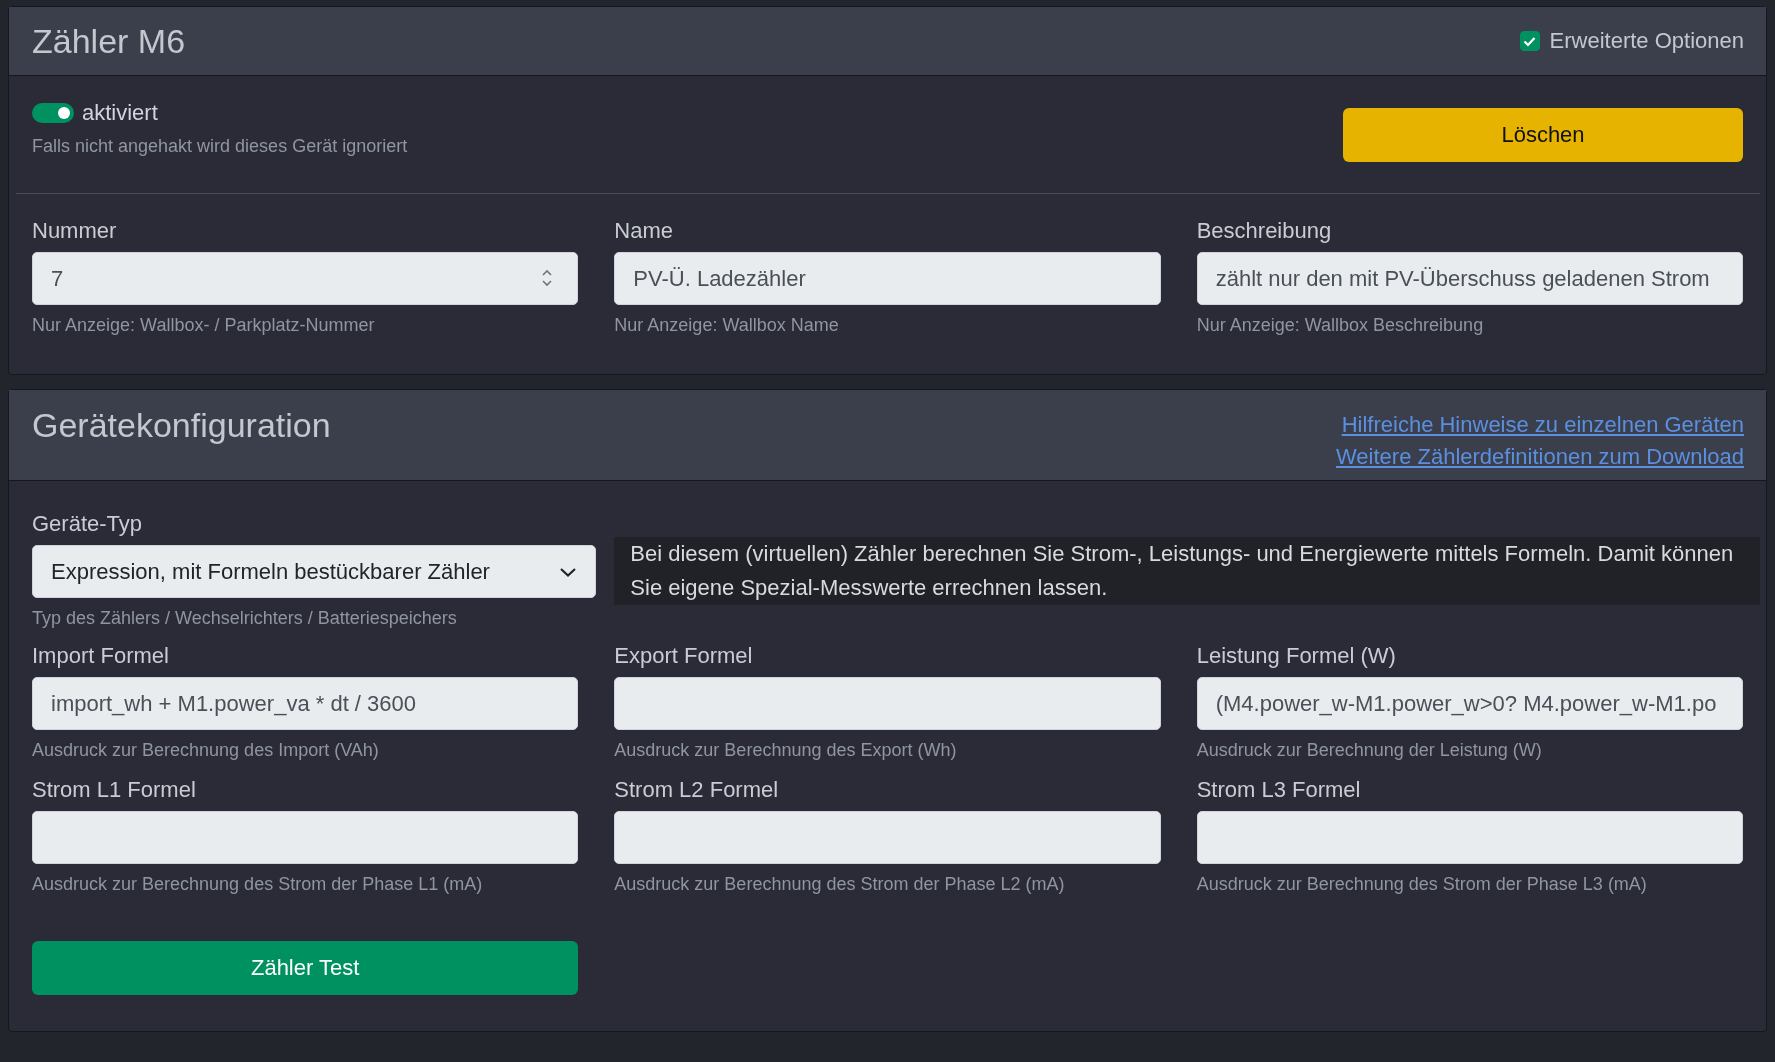  Describe the element at coordinates (840, 884) in the screenshot. I see `help-text: Ausdruck zur Berechnung des Strom der Phase L2 (mA)` at that location.